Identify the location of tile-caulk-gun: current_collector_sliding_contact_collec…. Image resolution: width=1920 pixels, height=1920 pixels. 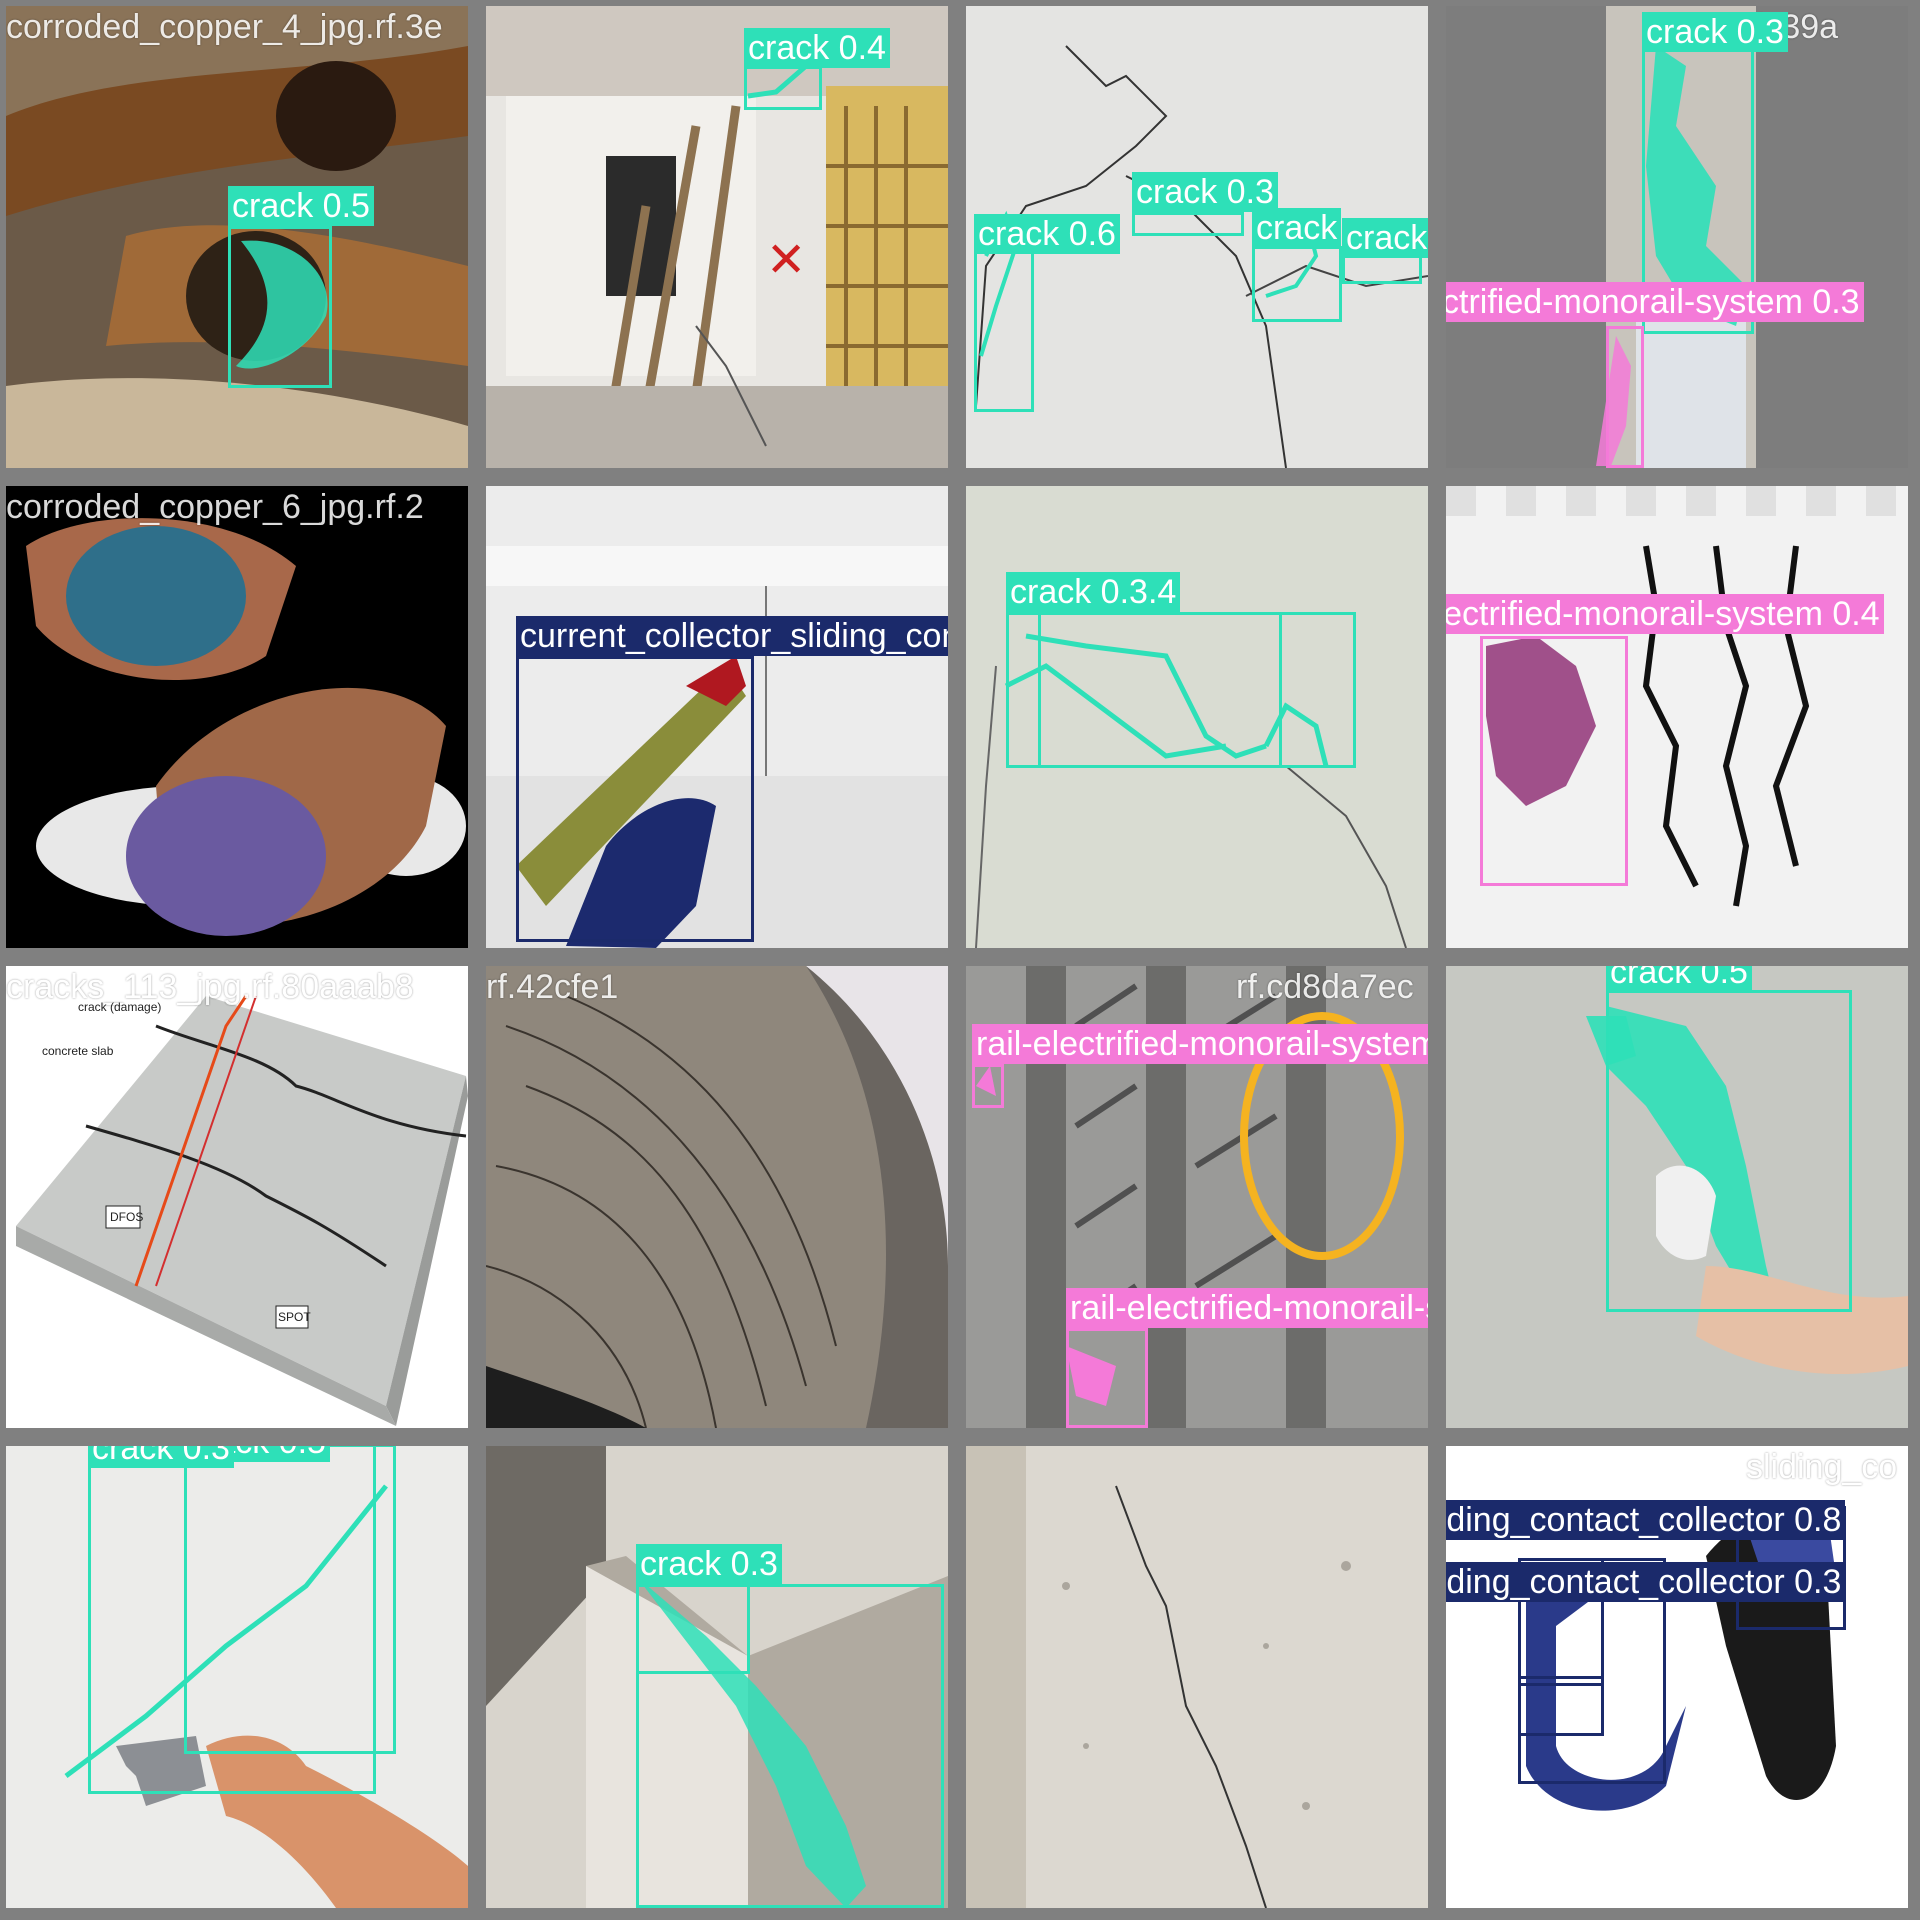
(717, 717).